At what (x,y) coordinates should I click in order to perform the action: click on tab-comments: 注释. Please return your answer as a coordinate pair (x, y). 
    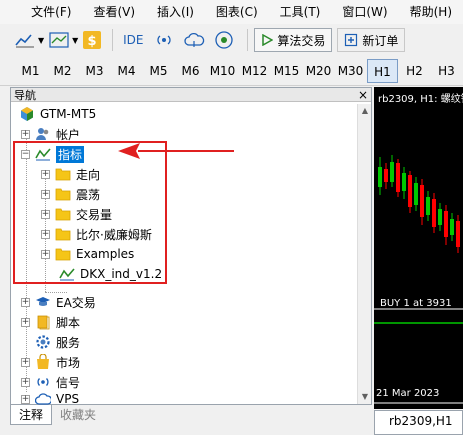
    Looking at the image, I should click on (31, 415).